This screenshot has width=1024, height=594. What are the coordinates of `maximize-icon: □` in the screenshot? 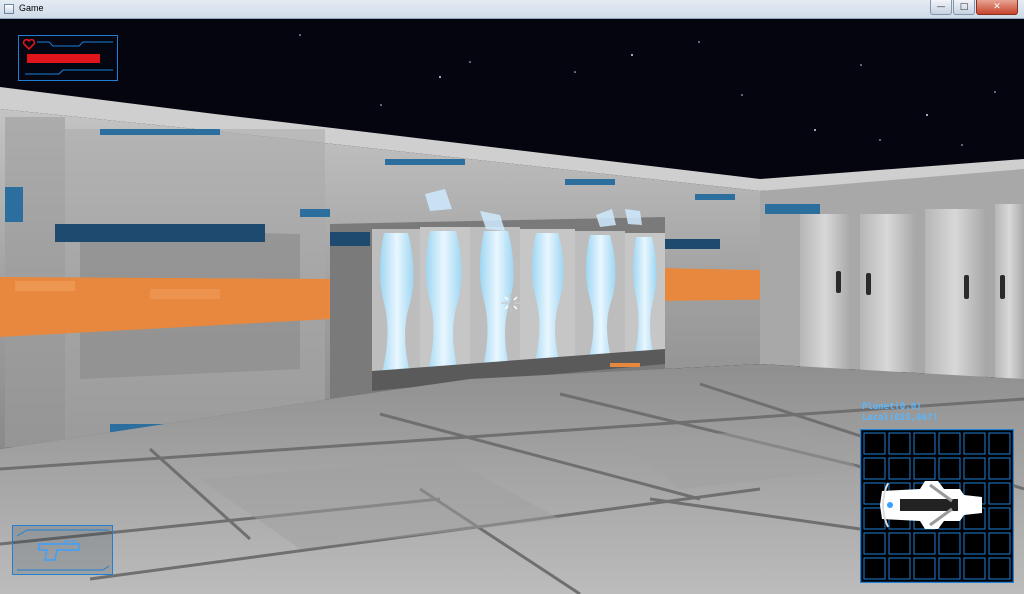 It's located at (964, 7).